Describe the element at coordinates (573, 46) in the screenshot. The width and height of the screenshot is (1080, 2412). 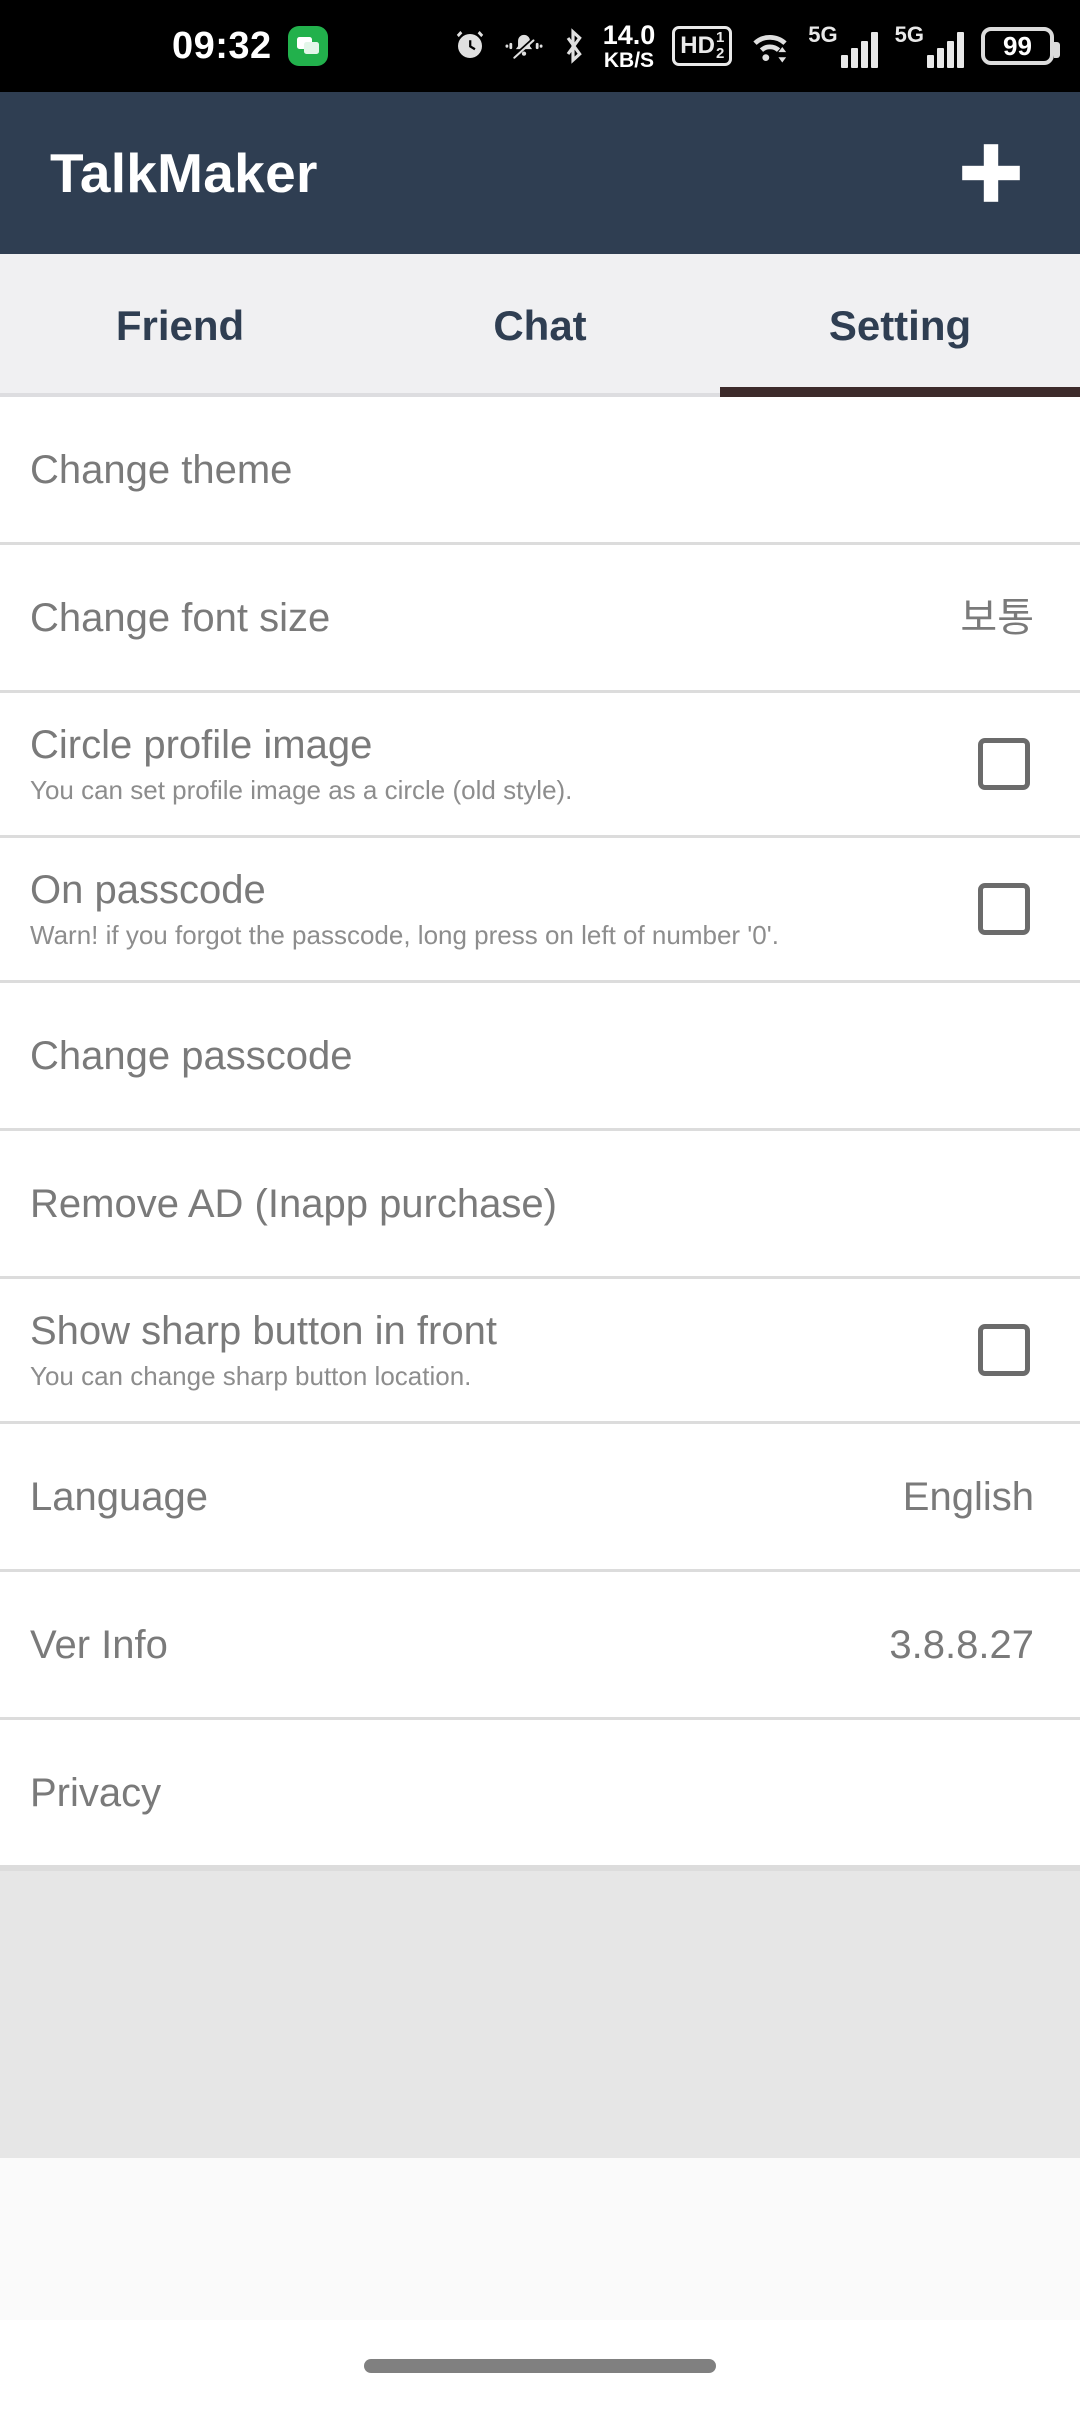
I see `bluetooth-icon` at that location.